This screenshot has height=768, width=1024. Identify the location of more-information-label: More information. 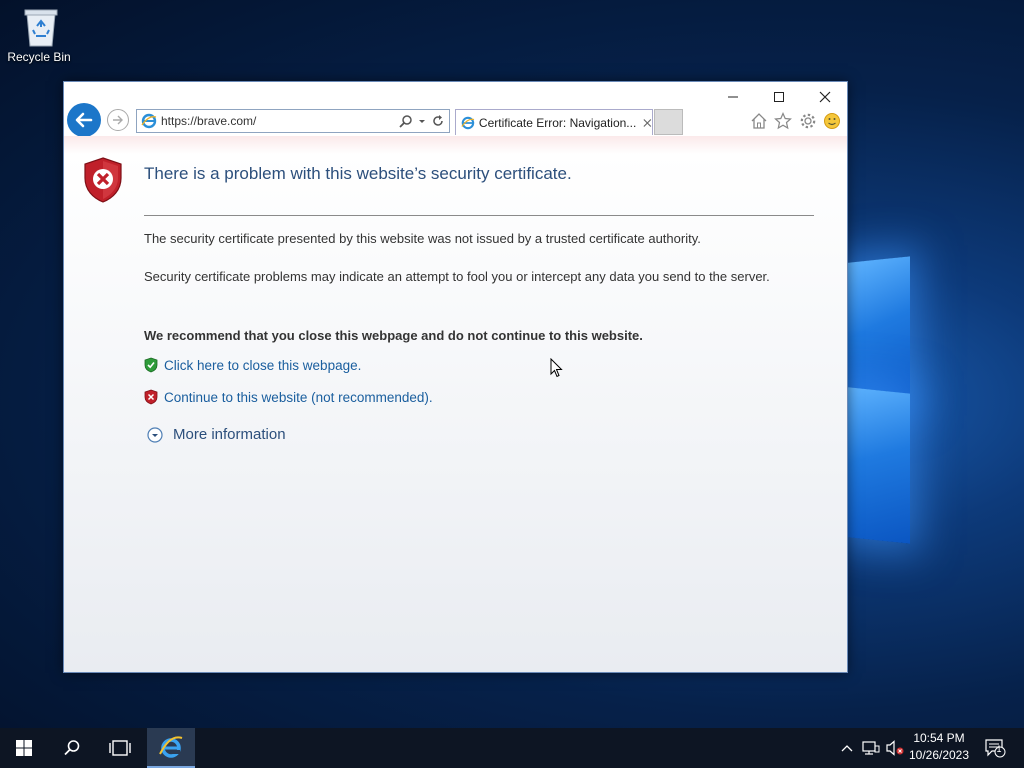
(229, 434).